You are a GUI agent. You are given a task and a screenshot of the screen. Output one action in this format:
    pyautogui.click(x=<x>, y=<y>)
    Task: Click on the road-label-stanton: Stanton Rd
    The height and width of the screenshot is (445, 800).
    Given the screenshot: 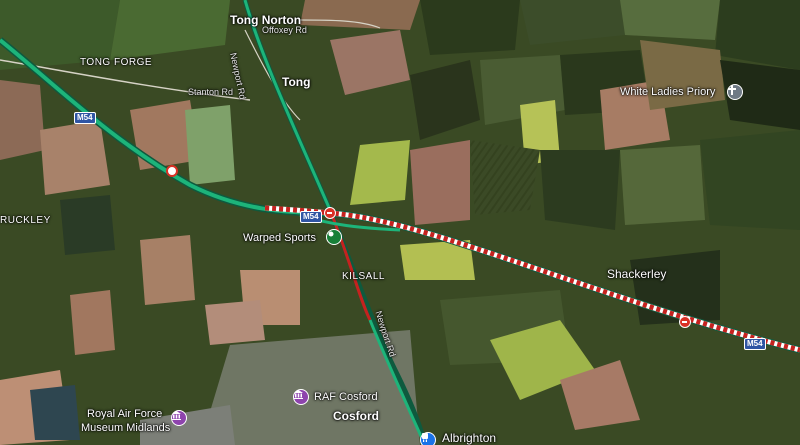 What is the action you would take?
    pyautogui.click(x=211, y=92)
    